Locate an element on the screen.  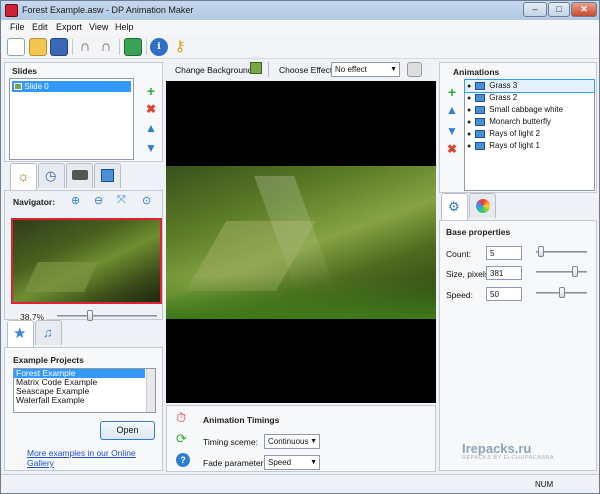
tab-base-properties: ⚙ is located at coordinates (454, 206).